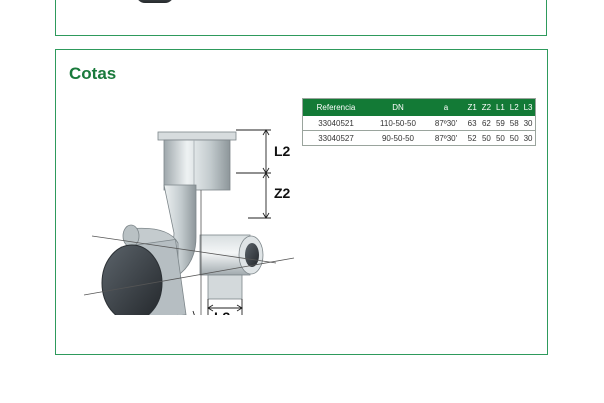 Image resolution: width=604 pixels, height=403 pixels. I want to click on header-z2: Z2, so click(486, 107).